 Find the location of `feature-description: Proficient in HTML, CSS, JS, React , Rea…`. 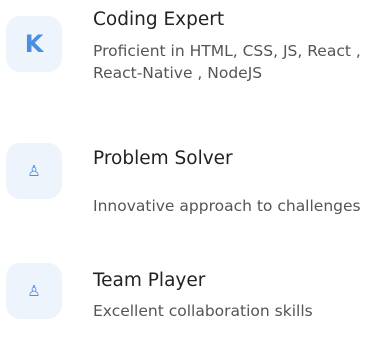

feature-description: Proficient in HTML, CSS, JS, React , Rea… is located at coordinates (227, 62).